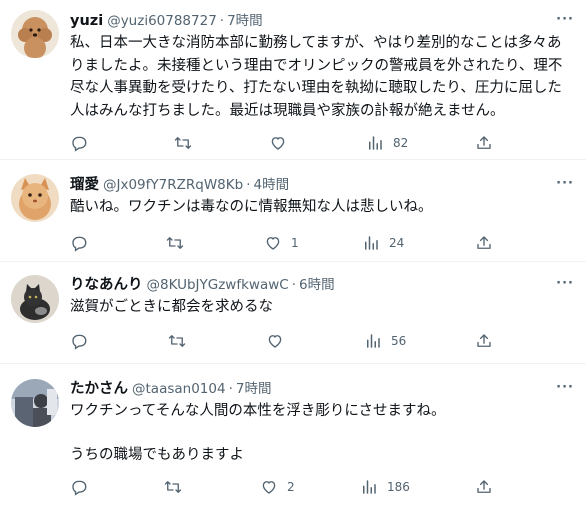 The height and width of the screenshot is (507, 586). Describe the element at coordinates (258, 433) in the screenshot. I see `tweet-text: ワクチンってそんな人間の本性を浮き彫りにさせますね。 うちの職場でもありますよ` at that location.